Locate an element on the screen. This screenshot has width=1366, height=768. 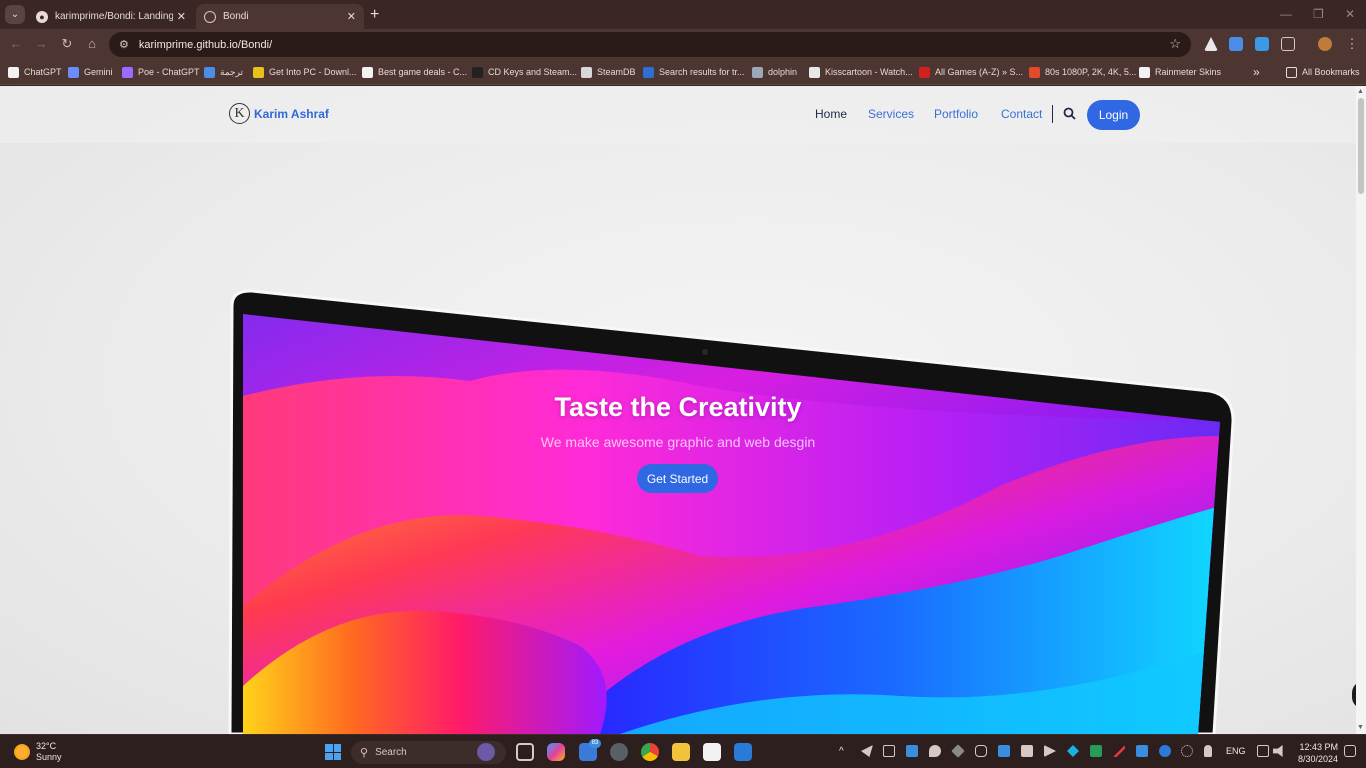
scrollbar-thumb is located at coordinates (1361, 146).